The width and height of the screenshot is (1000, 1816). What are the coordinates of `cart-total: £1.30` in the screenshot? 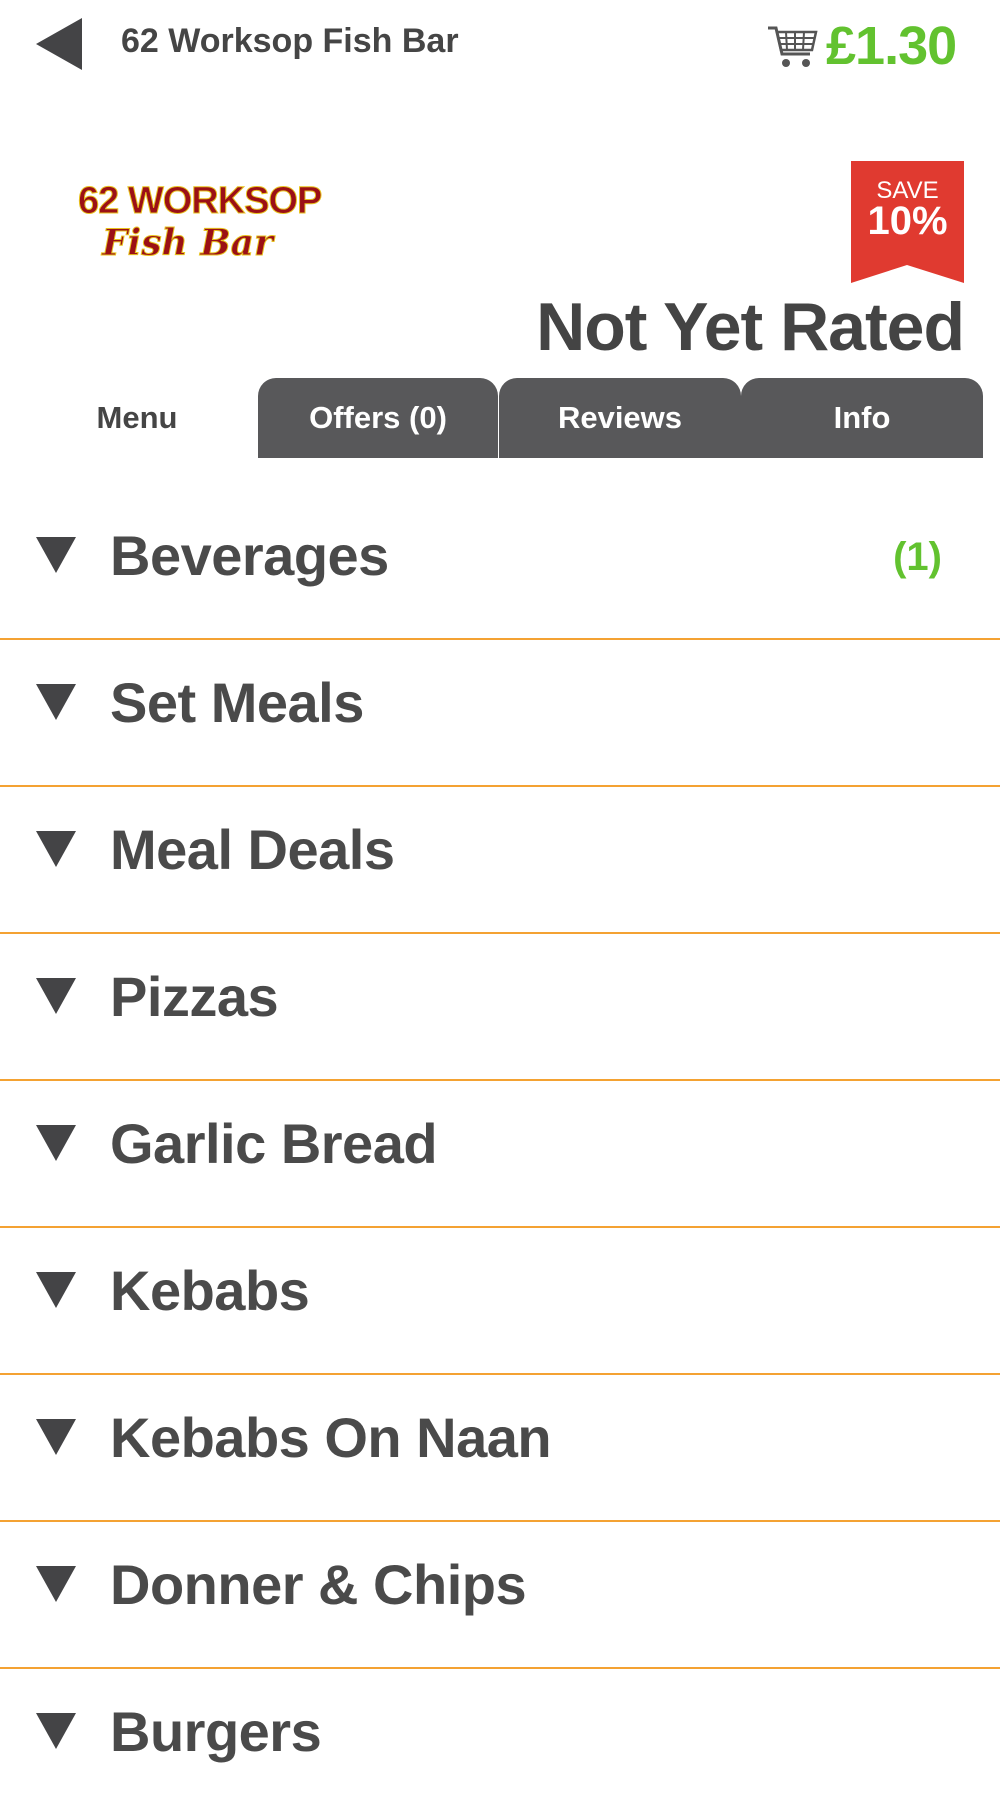 It's located at (891, 46).